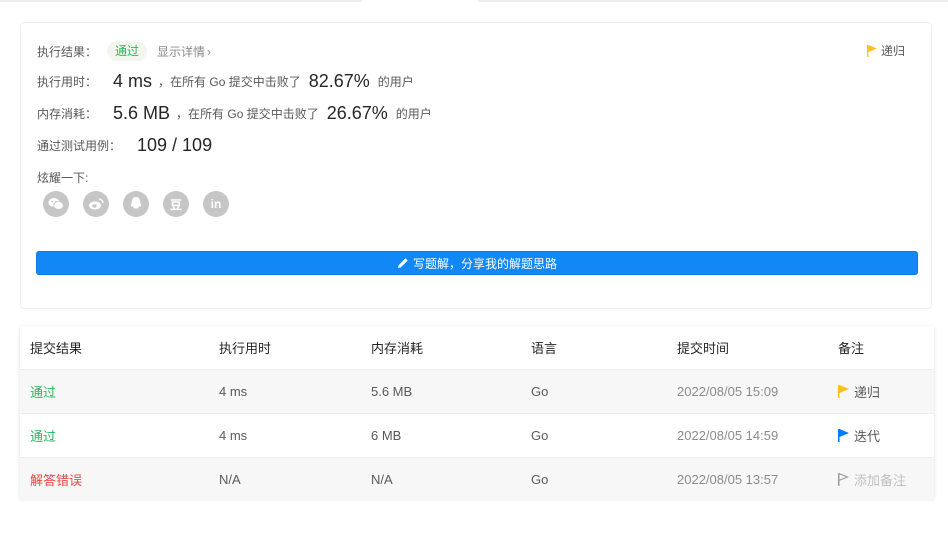 The height and width of the screenshot is (546, 948). I want to click on row-memory: 6 MB, so click(386, 435).